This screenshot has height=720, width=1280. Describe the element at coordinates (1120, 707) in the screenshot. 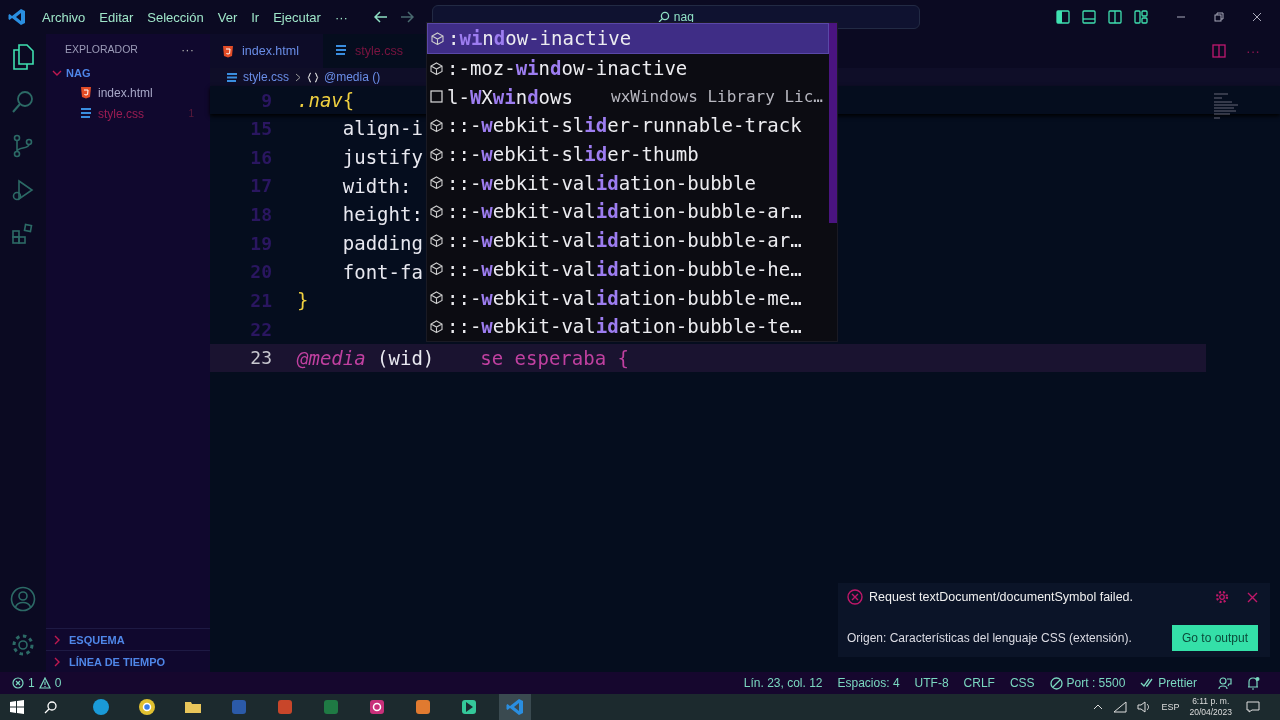

I see `wifi-icon` at that location.